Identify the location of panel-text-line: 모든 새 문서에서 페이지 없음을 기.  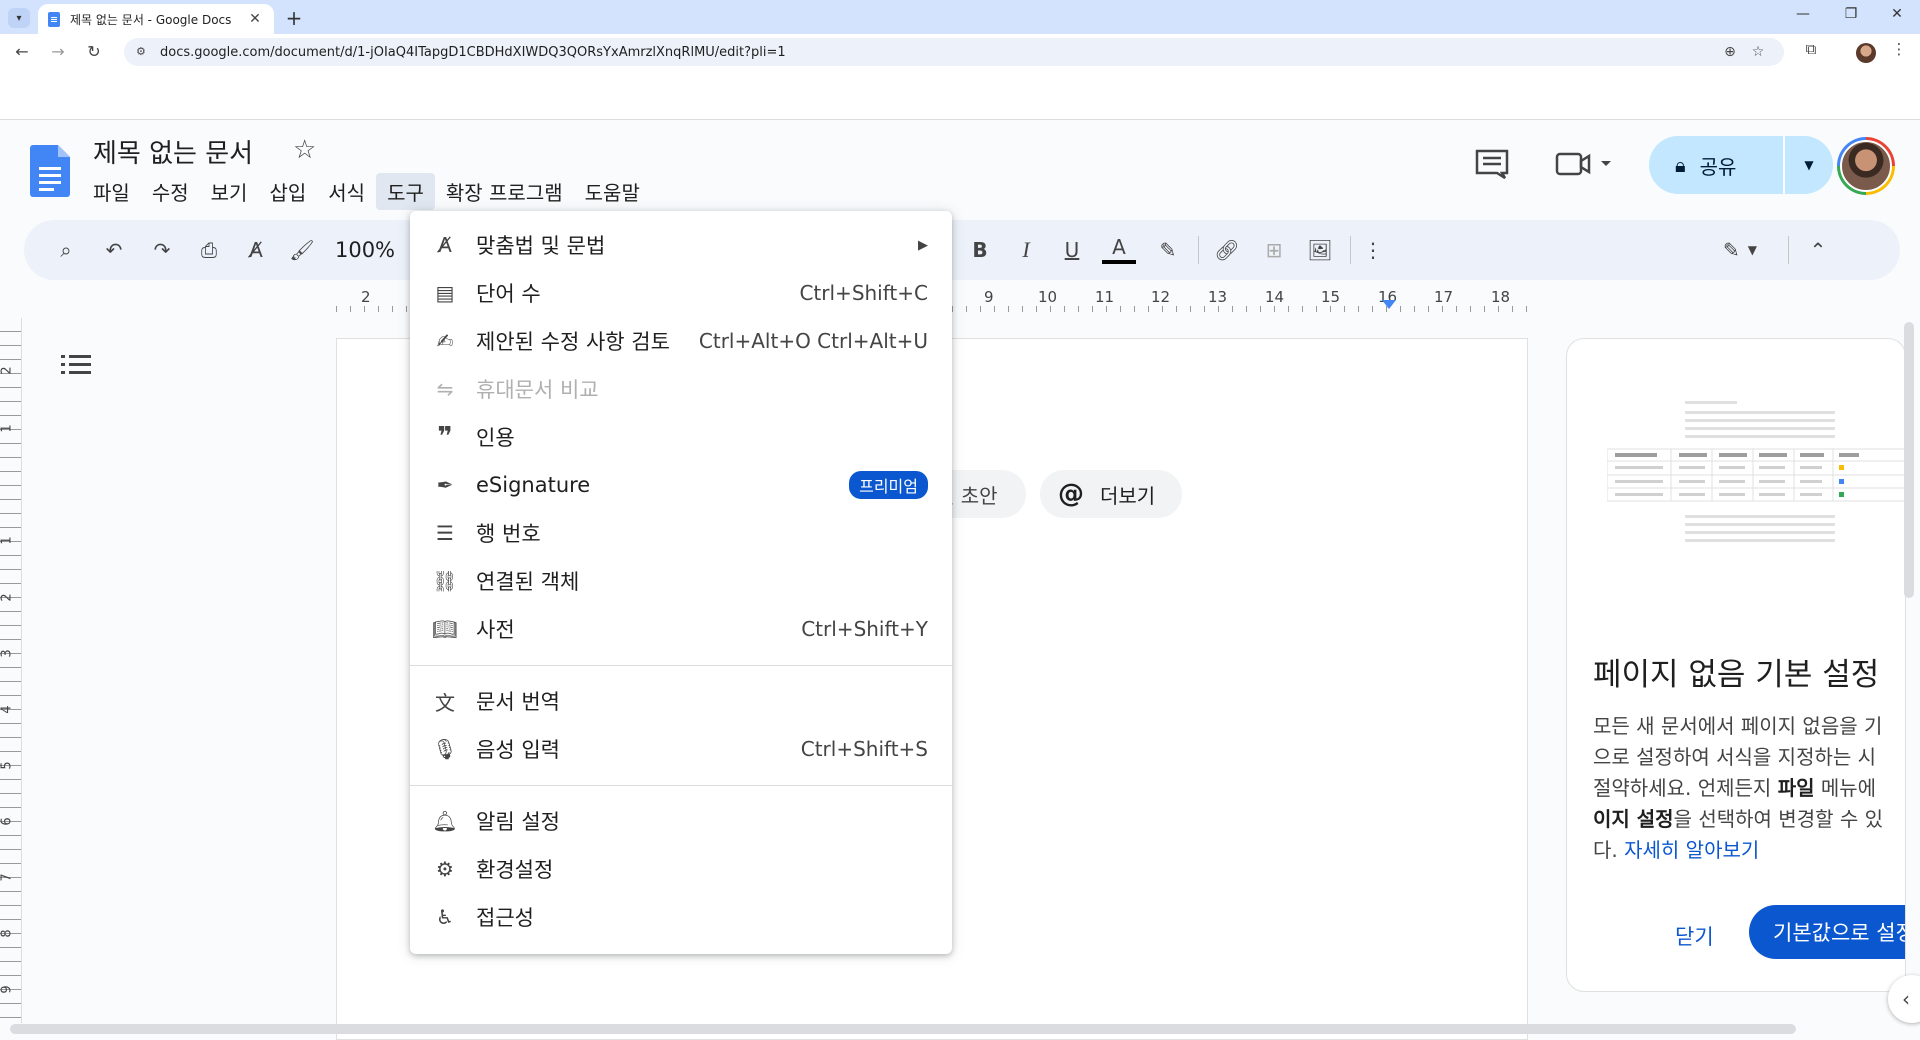
(1738, 726).